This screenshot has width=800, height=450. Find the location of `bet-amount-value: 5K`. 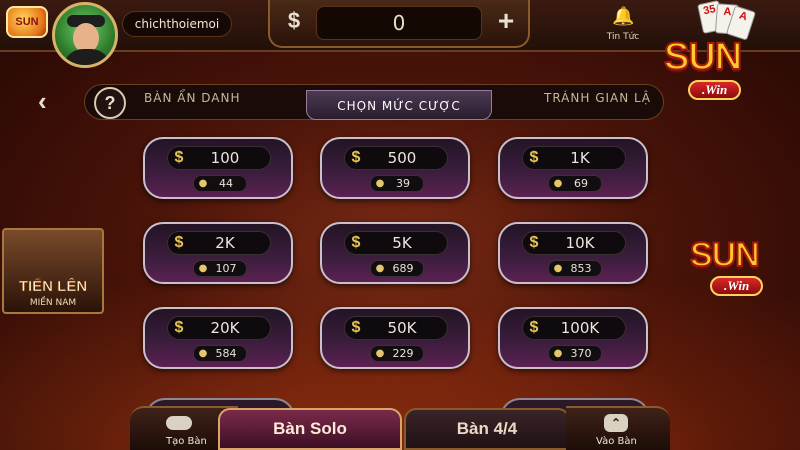

bet-amount-value: 5K is located at coordinates (402, 243).